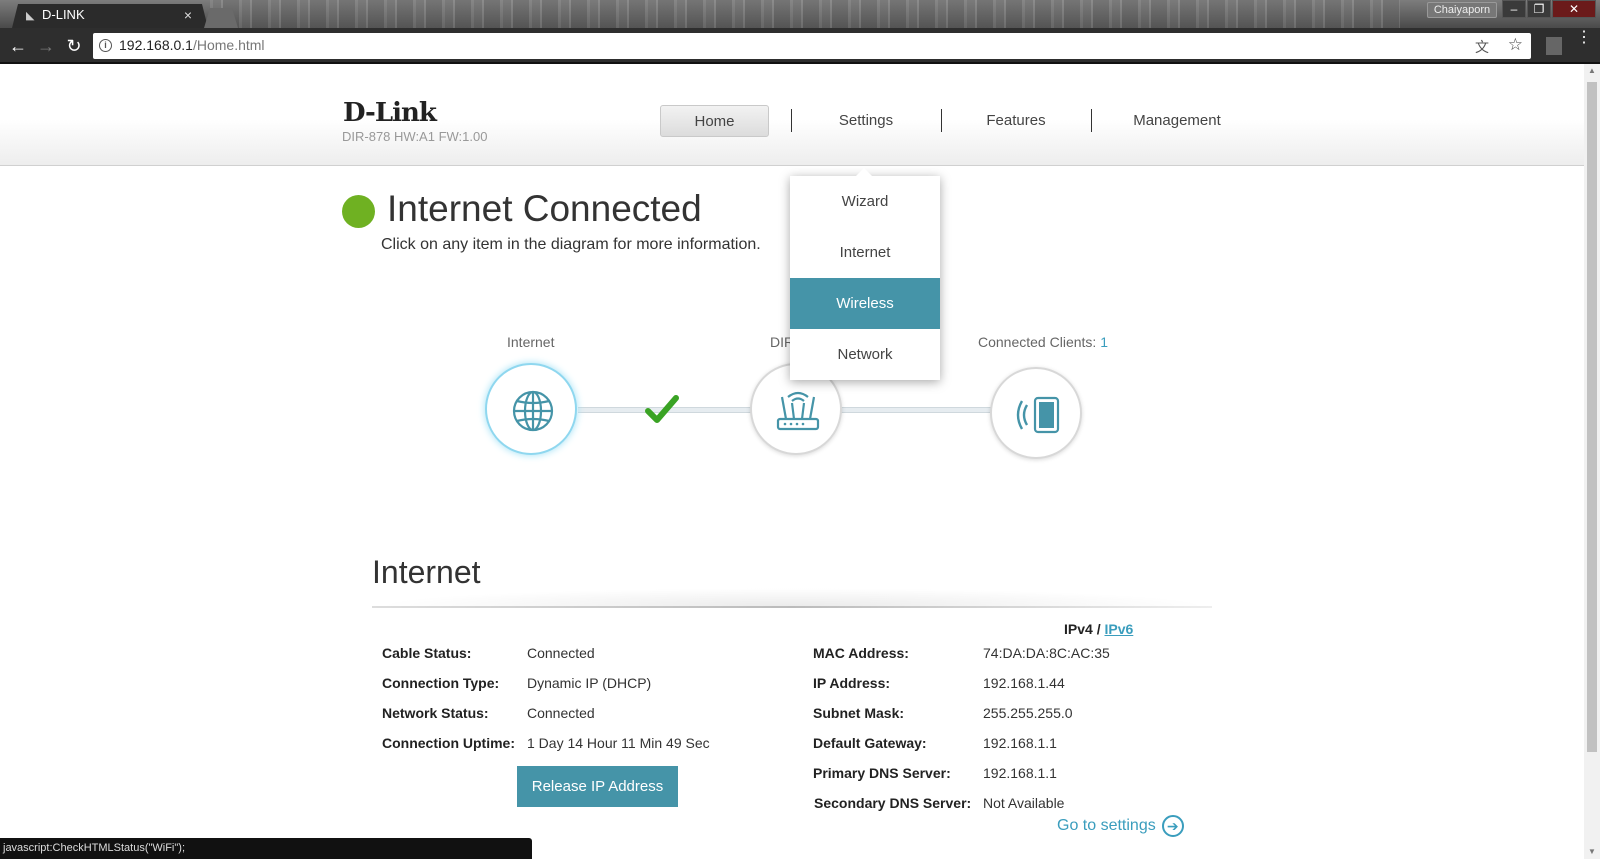 The width and height of the screenshot is (1600, 859). What do you see at coordinates (1574, 9) in the screenshot?
I see `close-window-button: ✕` at bounding box center [1574, 9].